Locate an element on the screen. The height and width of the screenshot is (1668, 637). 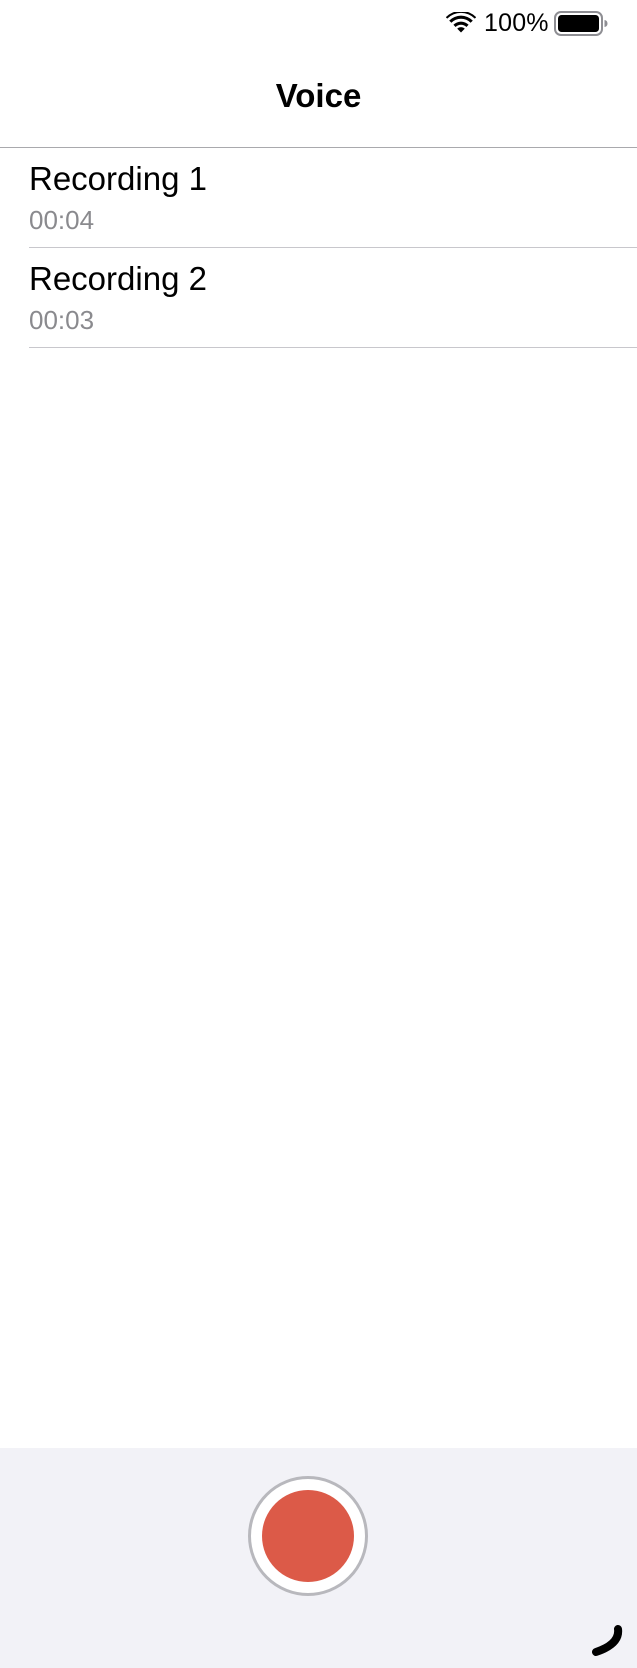
recording-title: Recording 2 is located at coordinates (118, 278).